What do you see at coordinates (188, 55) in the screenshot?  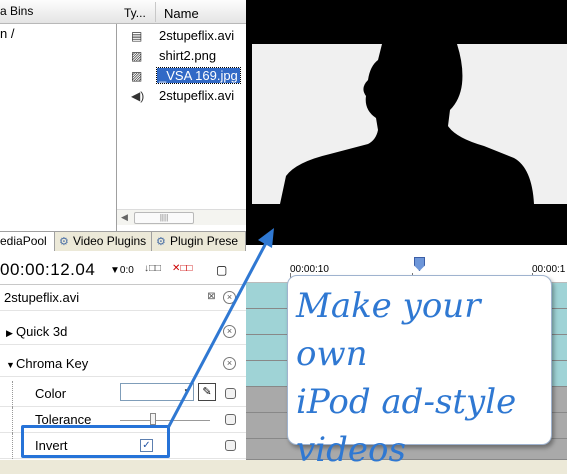 I see `file-name: shirt2.png` at bounding box center [188, 55].